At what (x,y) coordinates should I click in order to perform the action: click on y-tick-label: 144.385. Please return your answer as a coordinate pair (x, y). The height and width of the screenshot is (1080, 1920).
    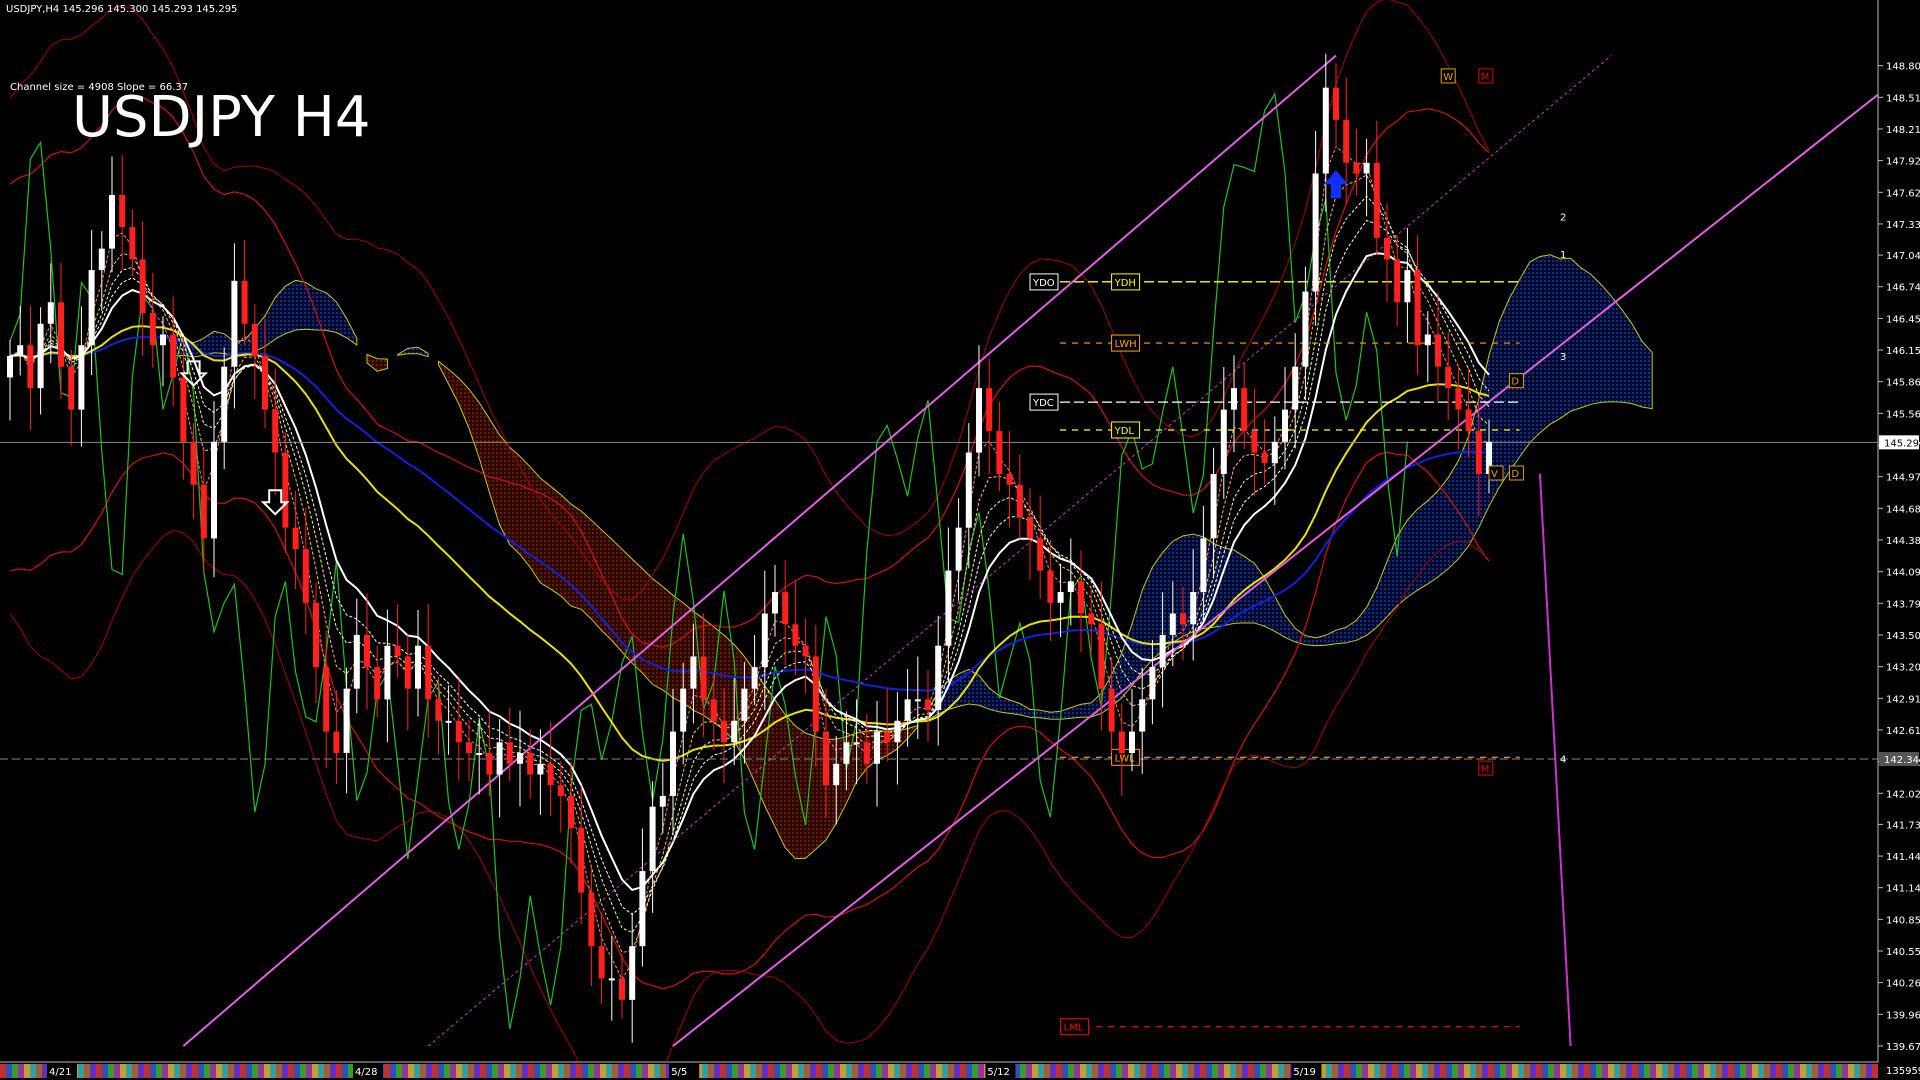
    Looking at the image, I should click on (1903, 541).